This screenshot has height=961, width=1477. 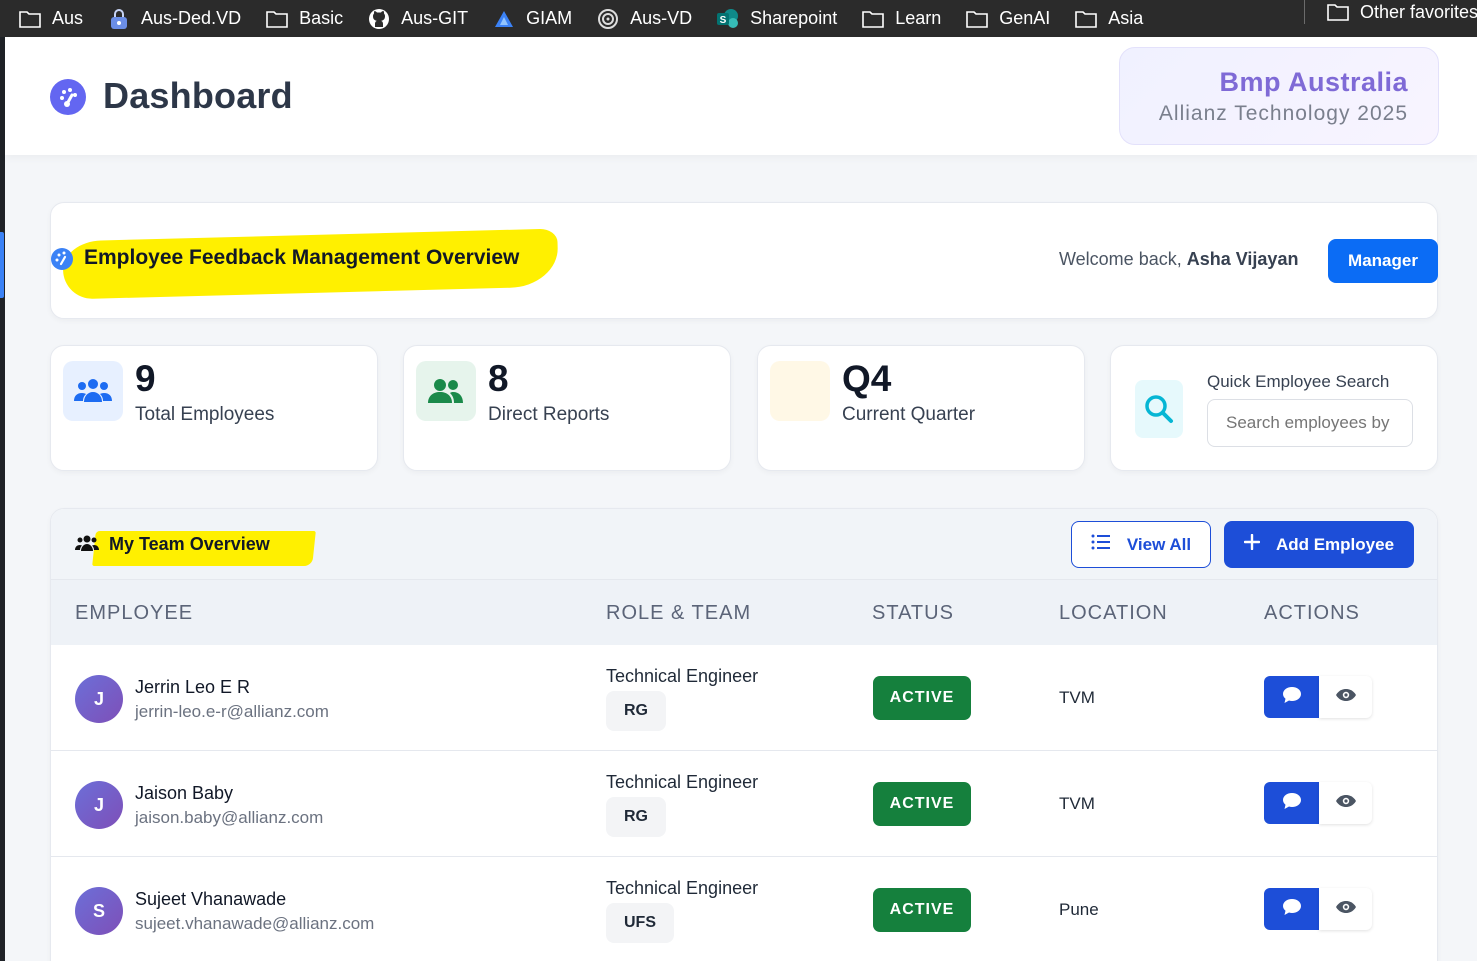 What do you see at coordinates (504, 19) in the screenshot?
I see `giam-icon` at bounding box center [504, 19].